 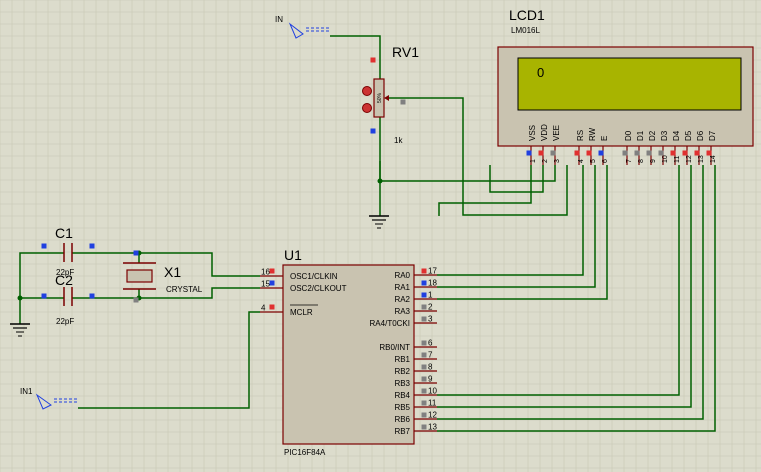 I want to click on lcd-pin-number: 12, so click(x=689, y=159).